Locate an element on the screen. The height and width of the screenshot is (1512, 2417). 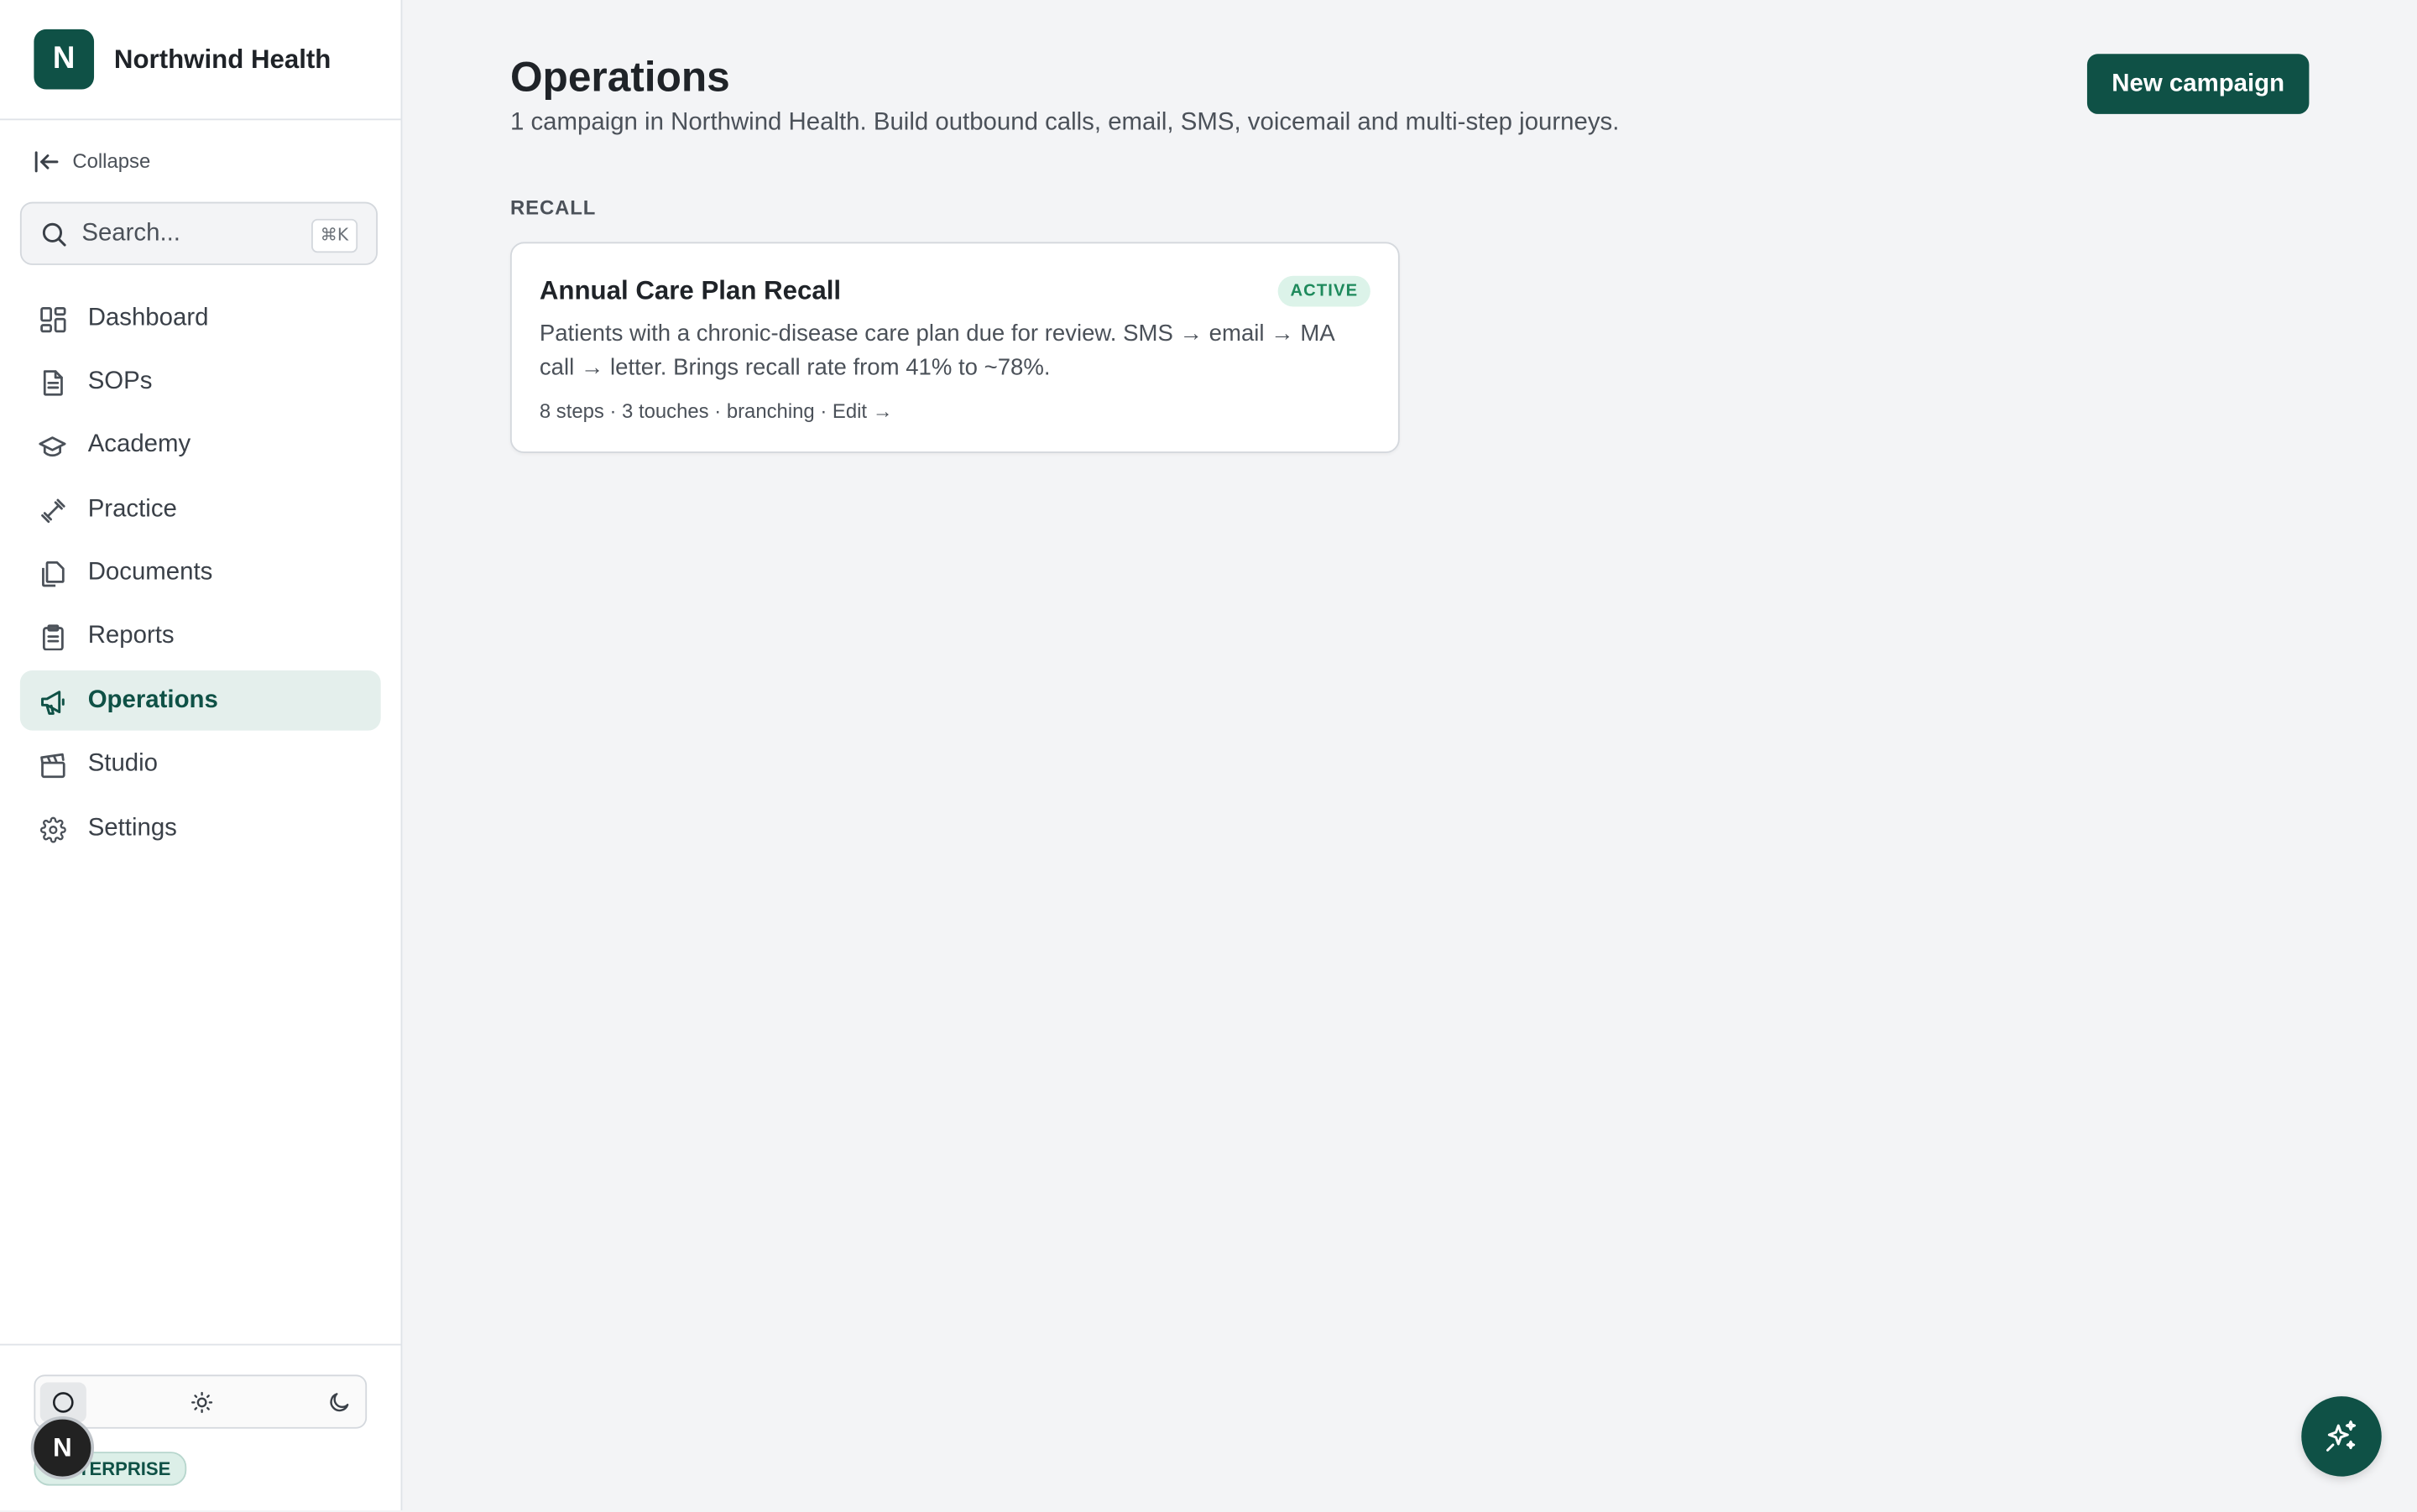
theme-switcher is located at coordinates (201, 1402).